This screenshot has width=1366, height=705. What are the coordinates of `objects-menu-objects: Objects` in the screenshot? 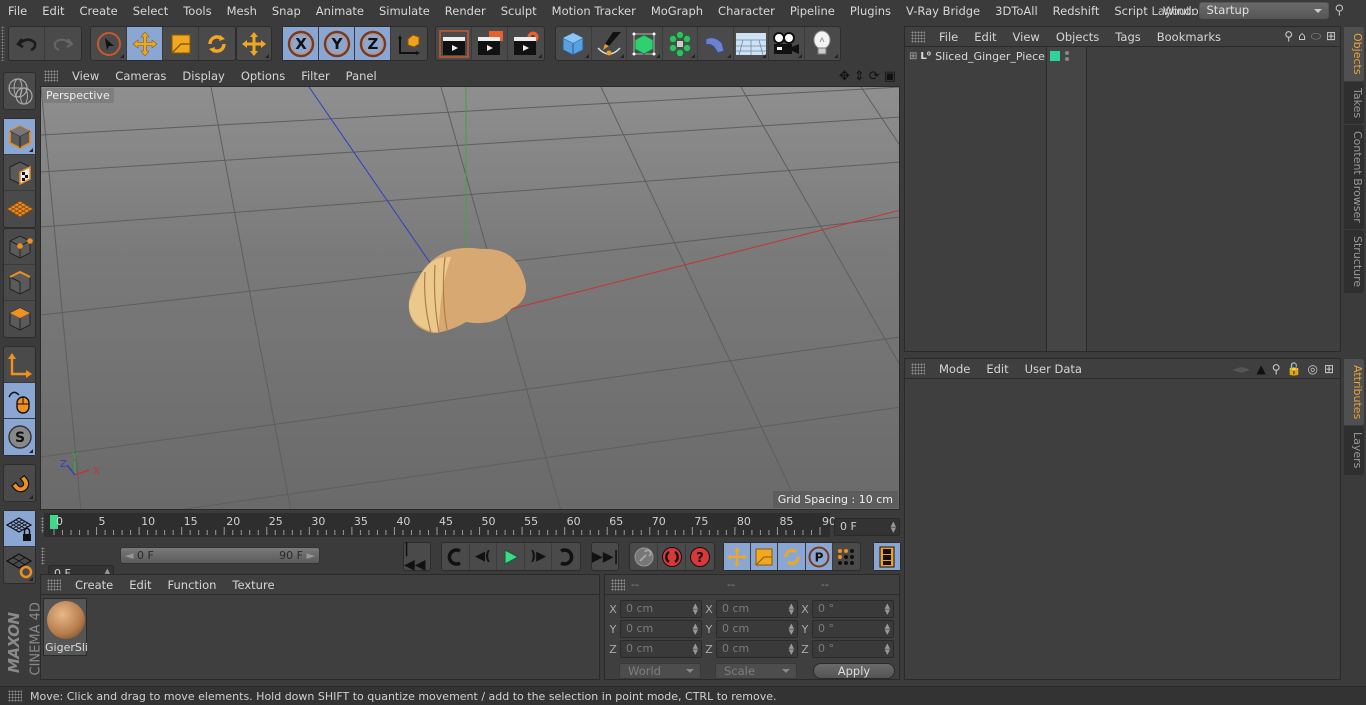 It's located at (1077, 37).